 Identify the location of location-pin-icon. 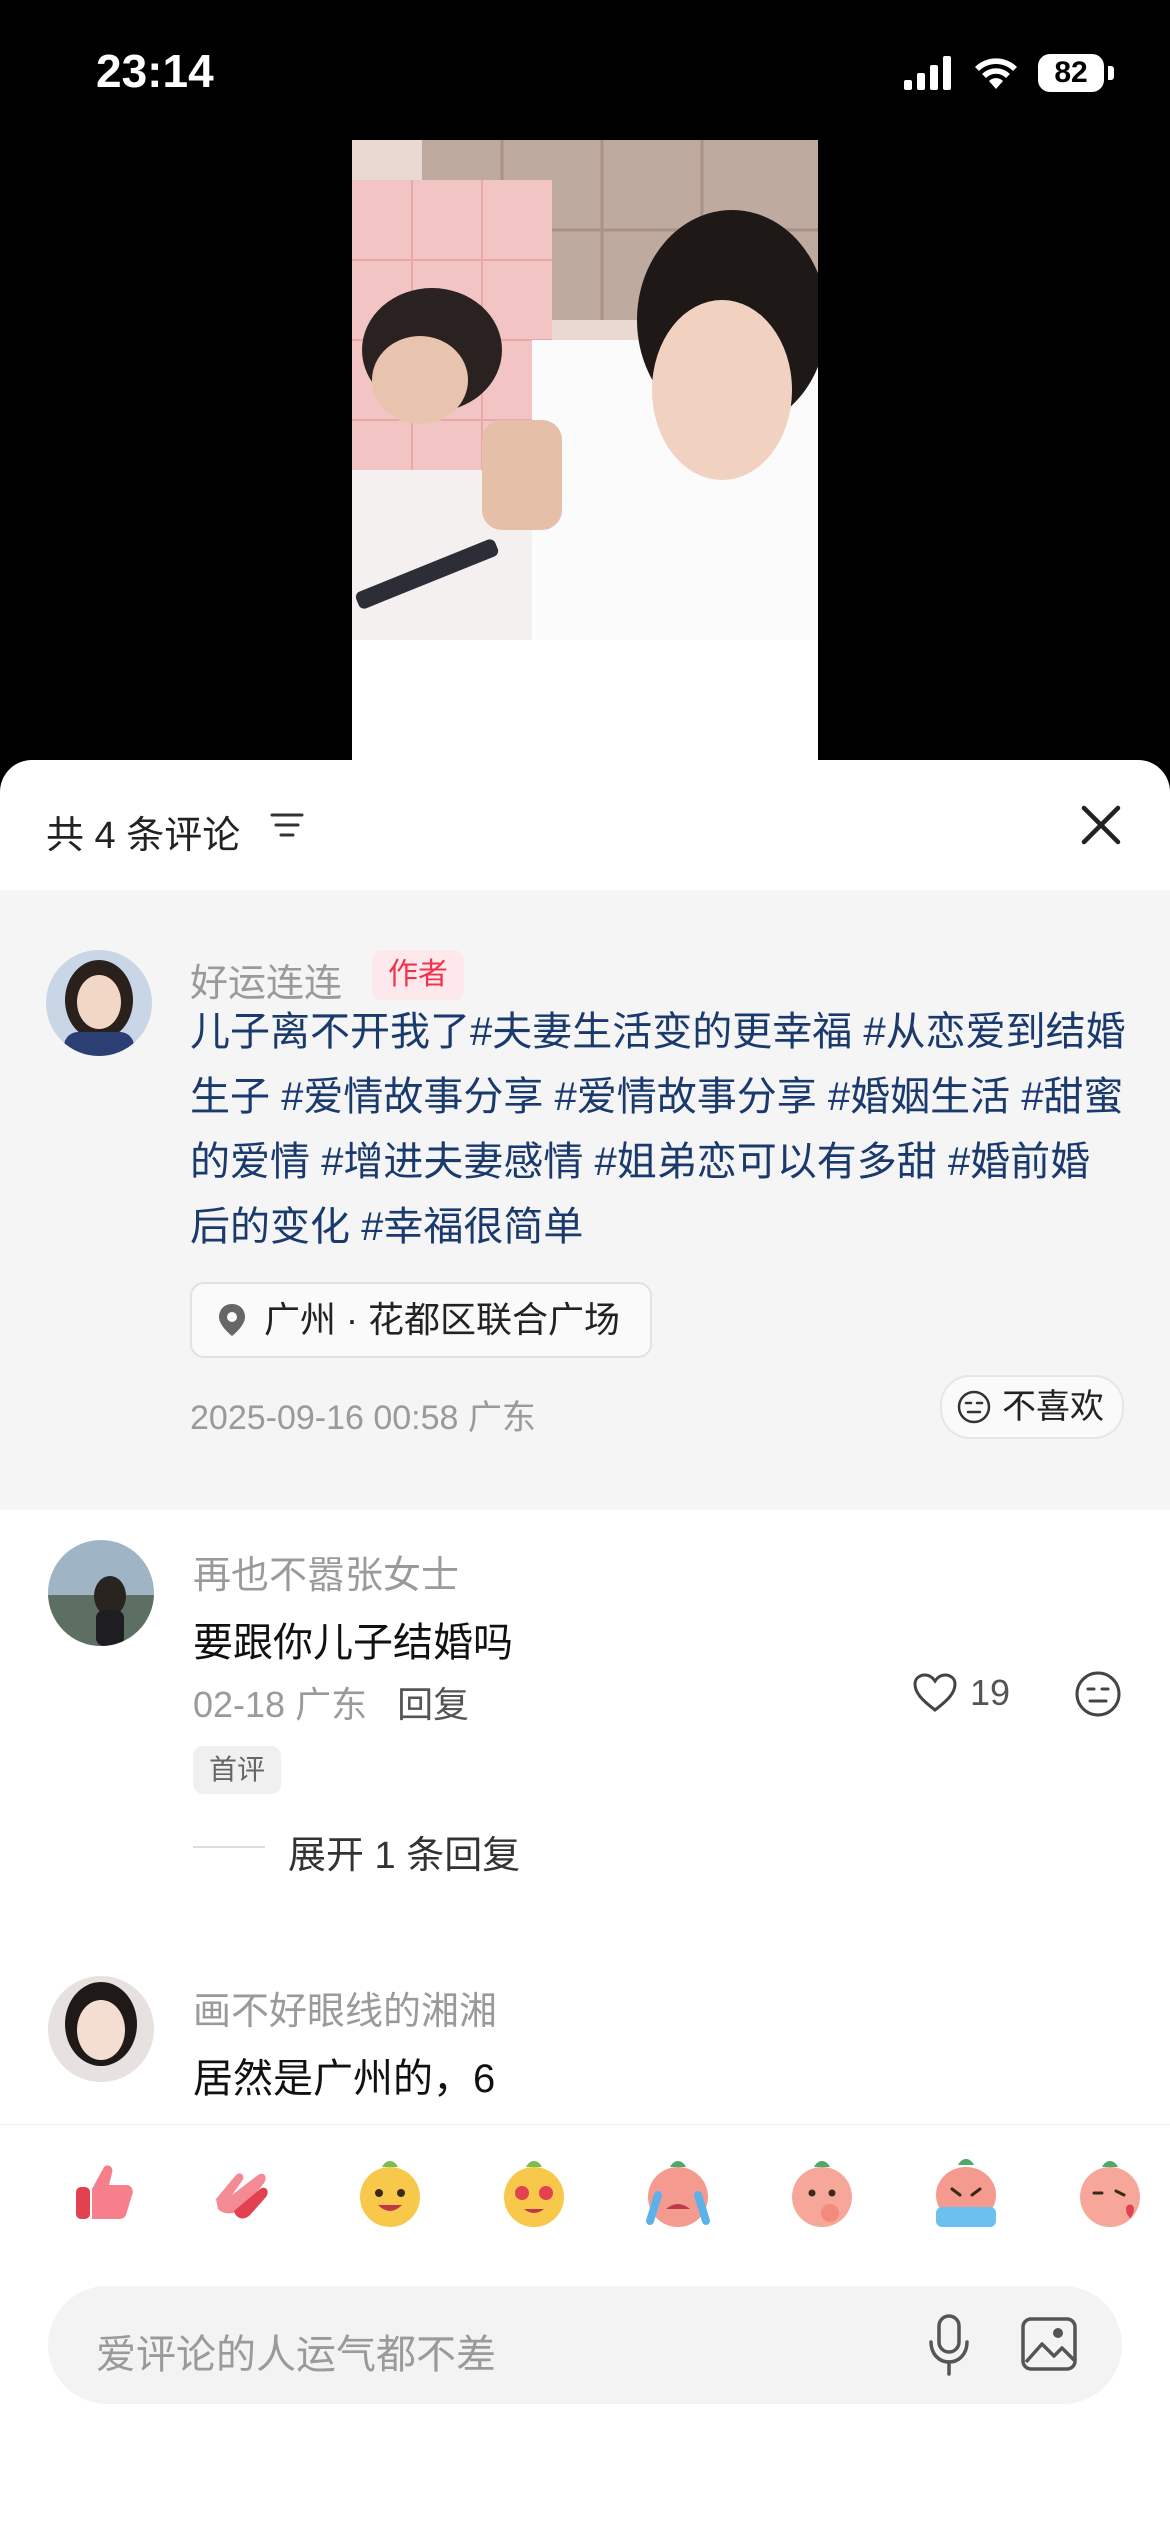
(232, 1320).